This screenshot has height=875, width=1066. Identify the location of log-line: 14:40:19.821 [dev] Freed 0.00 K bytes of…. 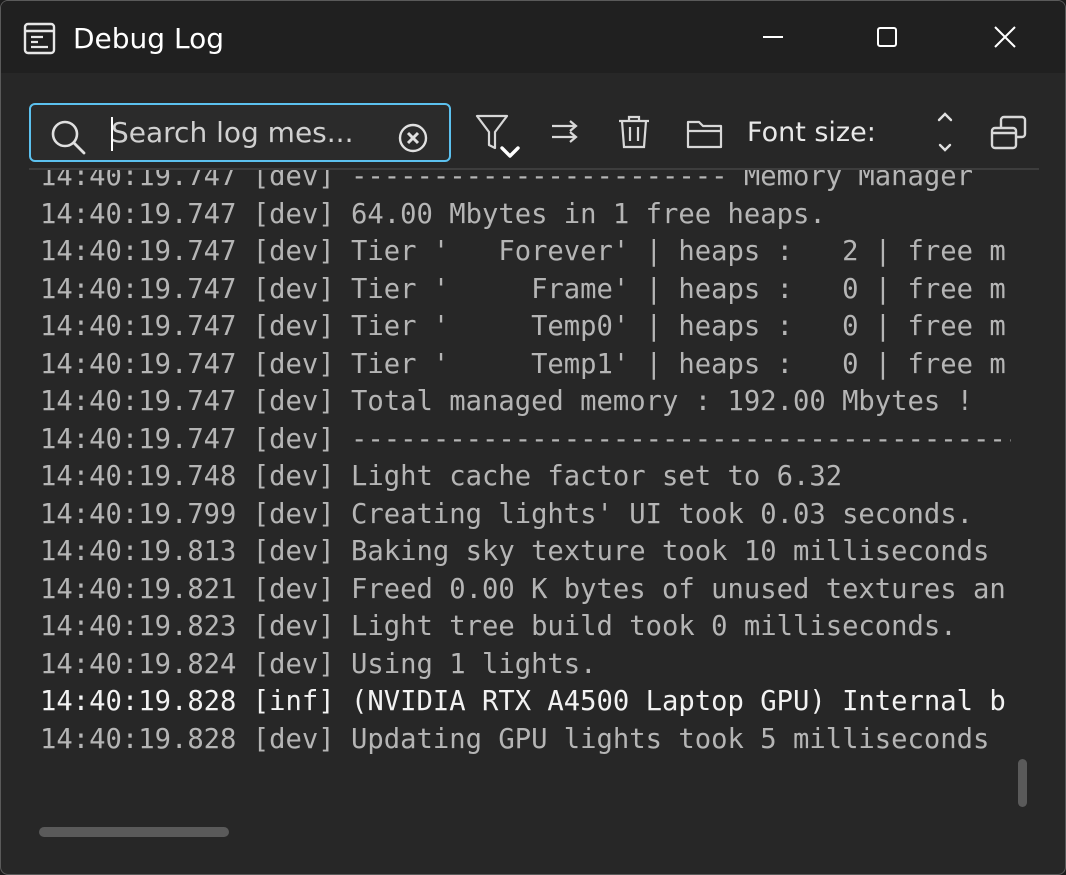
(525, 590).